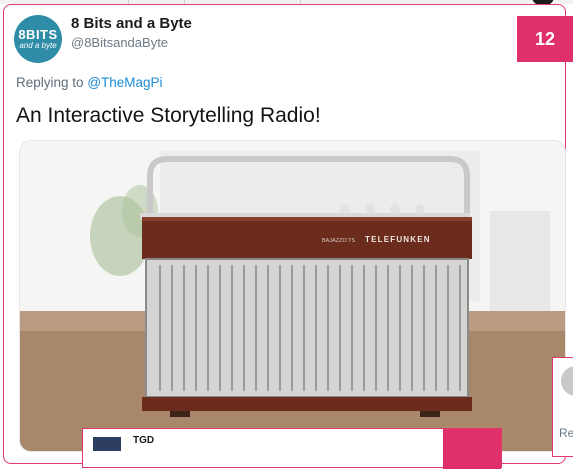  What do you see at coordinates (38, 45) in the screenshot?
I see `avatar-logo-subtext: and a byte` at bounding box center [38, 45].